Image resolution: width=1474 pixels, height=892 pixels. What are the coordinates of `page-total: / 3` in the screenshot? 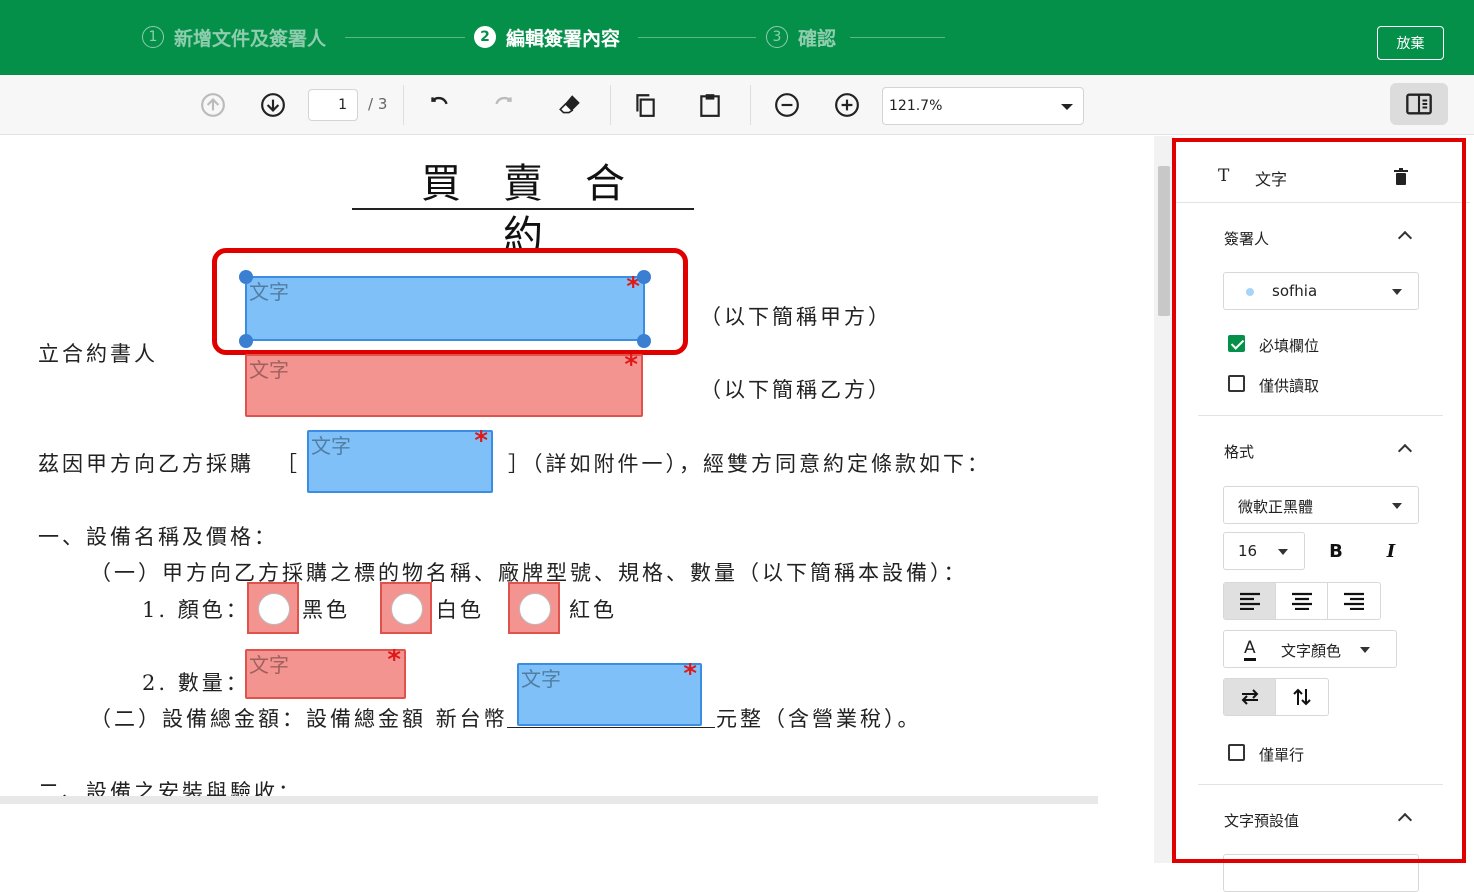 It's located at (378, 104).